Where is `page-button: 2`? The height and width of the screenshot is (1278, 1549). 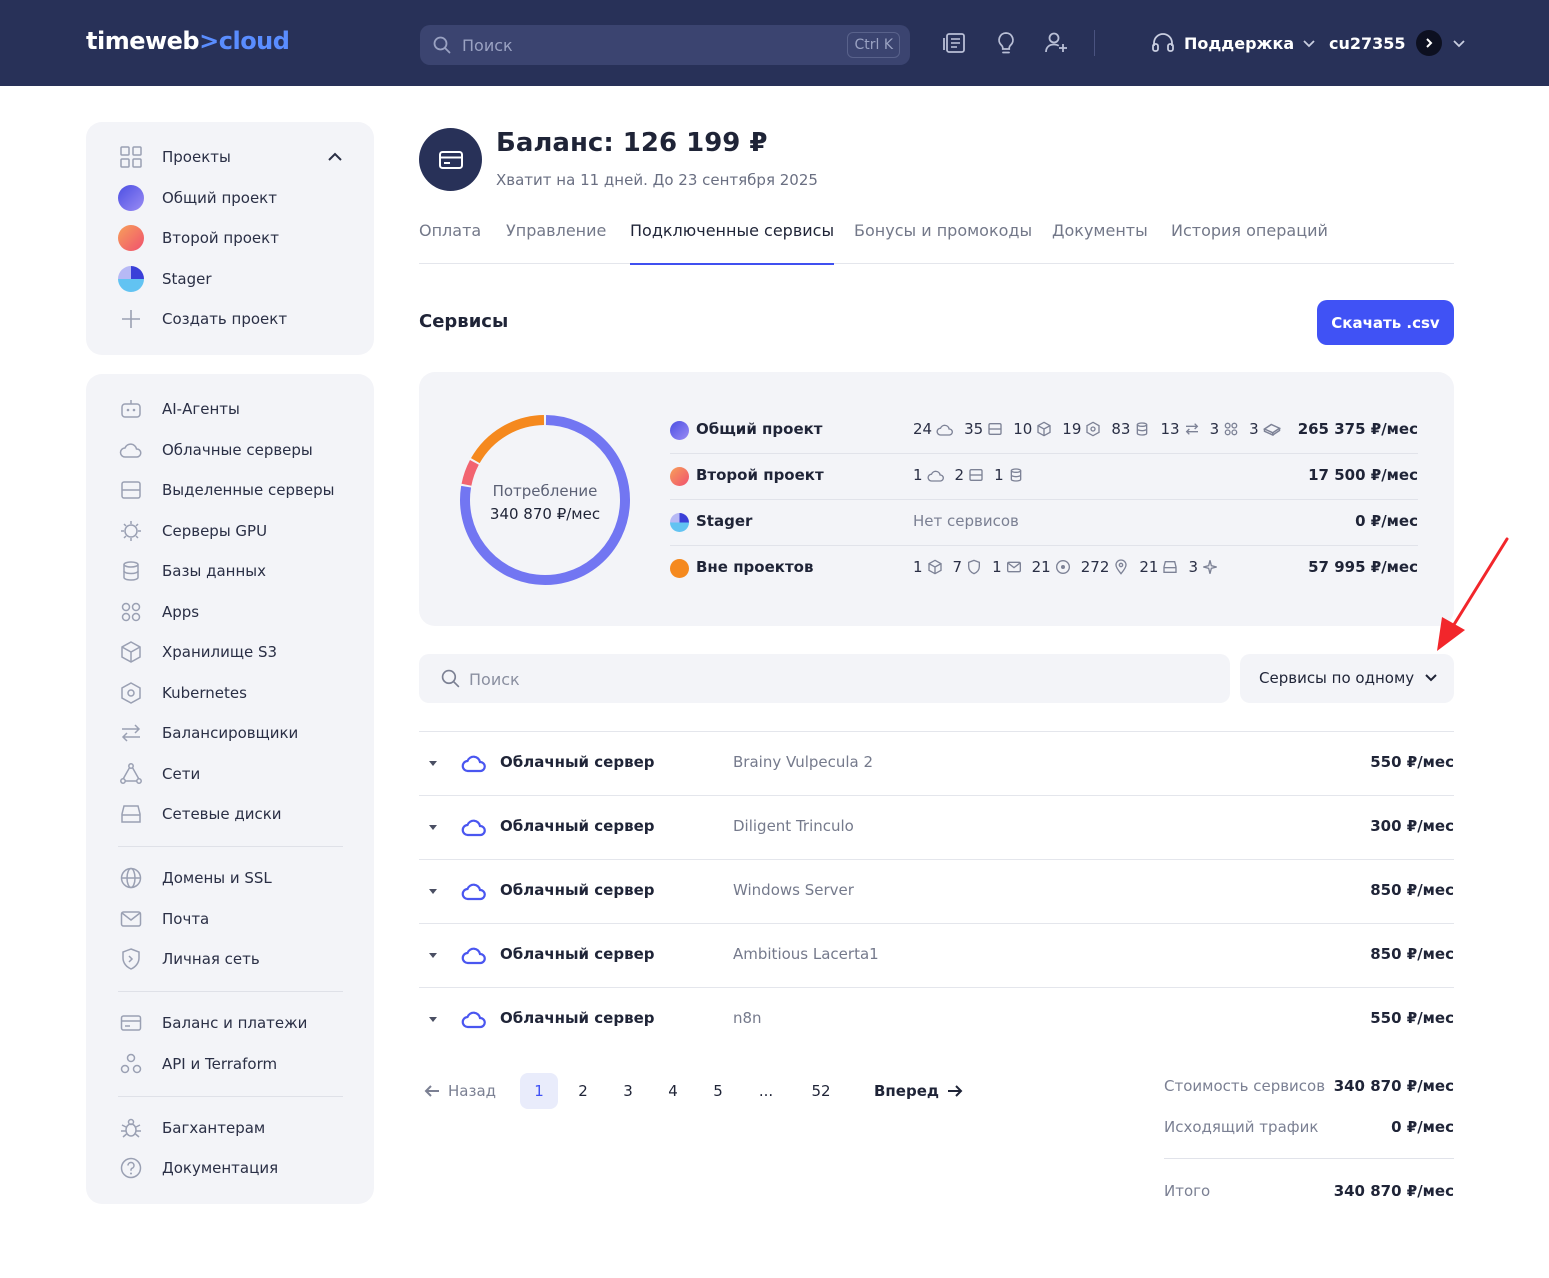
page-button: 2 is located at coordinates (583, 1091).